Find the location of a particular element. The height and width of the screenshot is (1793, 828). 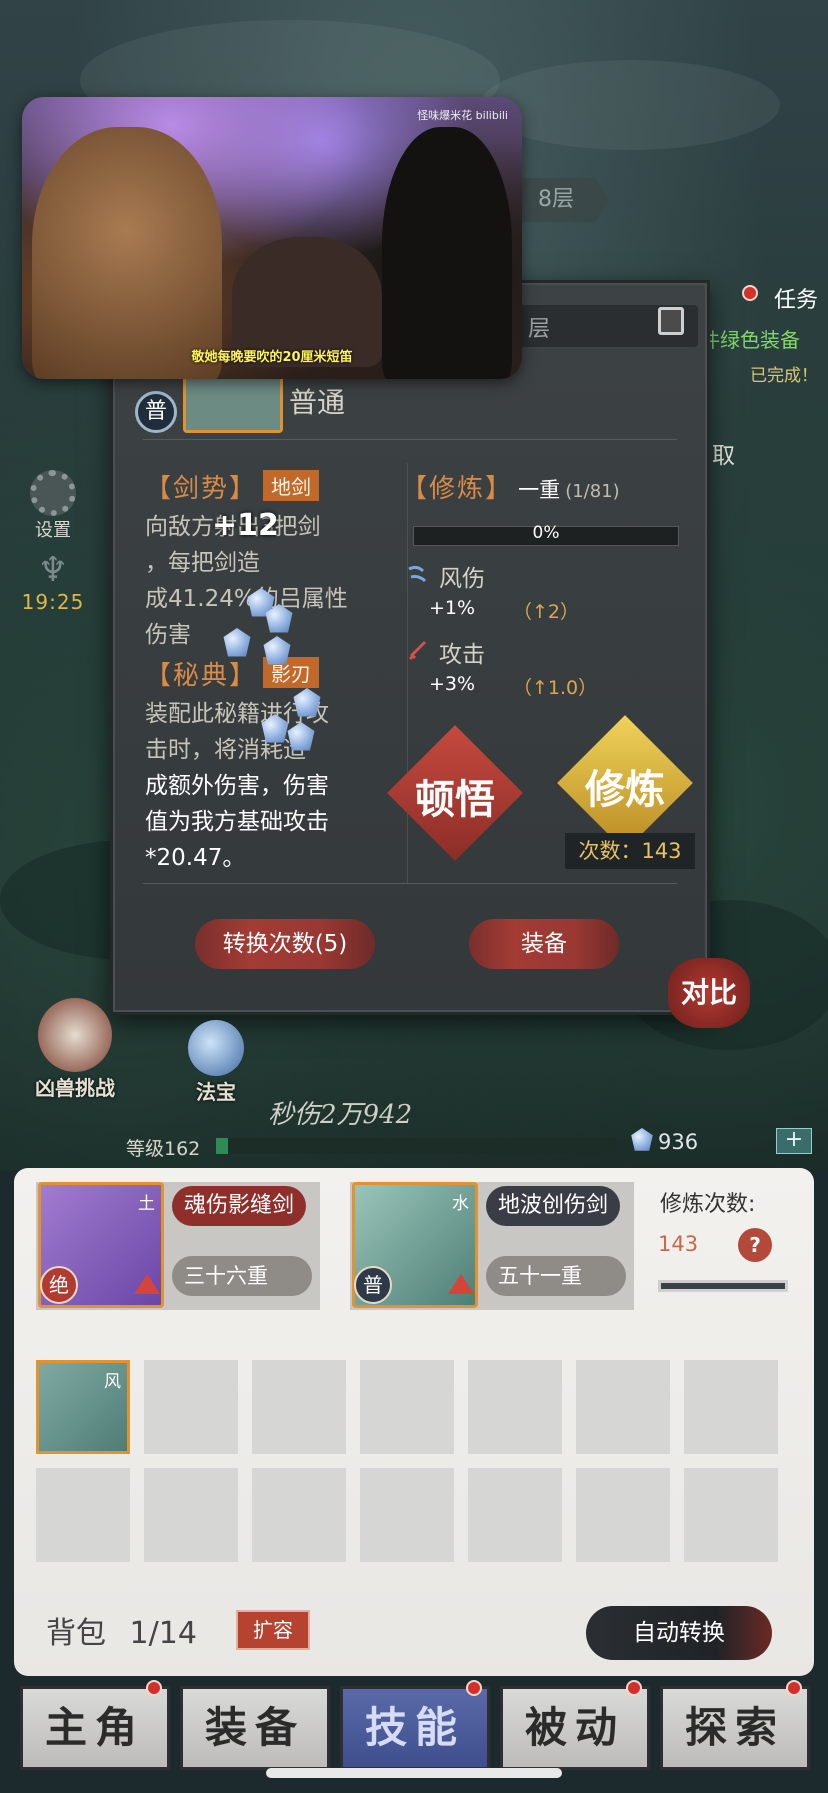

trident-icon: ♆ is located at coordinates (53, 570).